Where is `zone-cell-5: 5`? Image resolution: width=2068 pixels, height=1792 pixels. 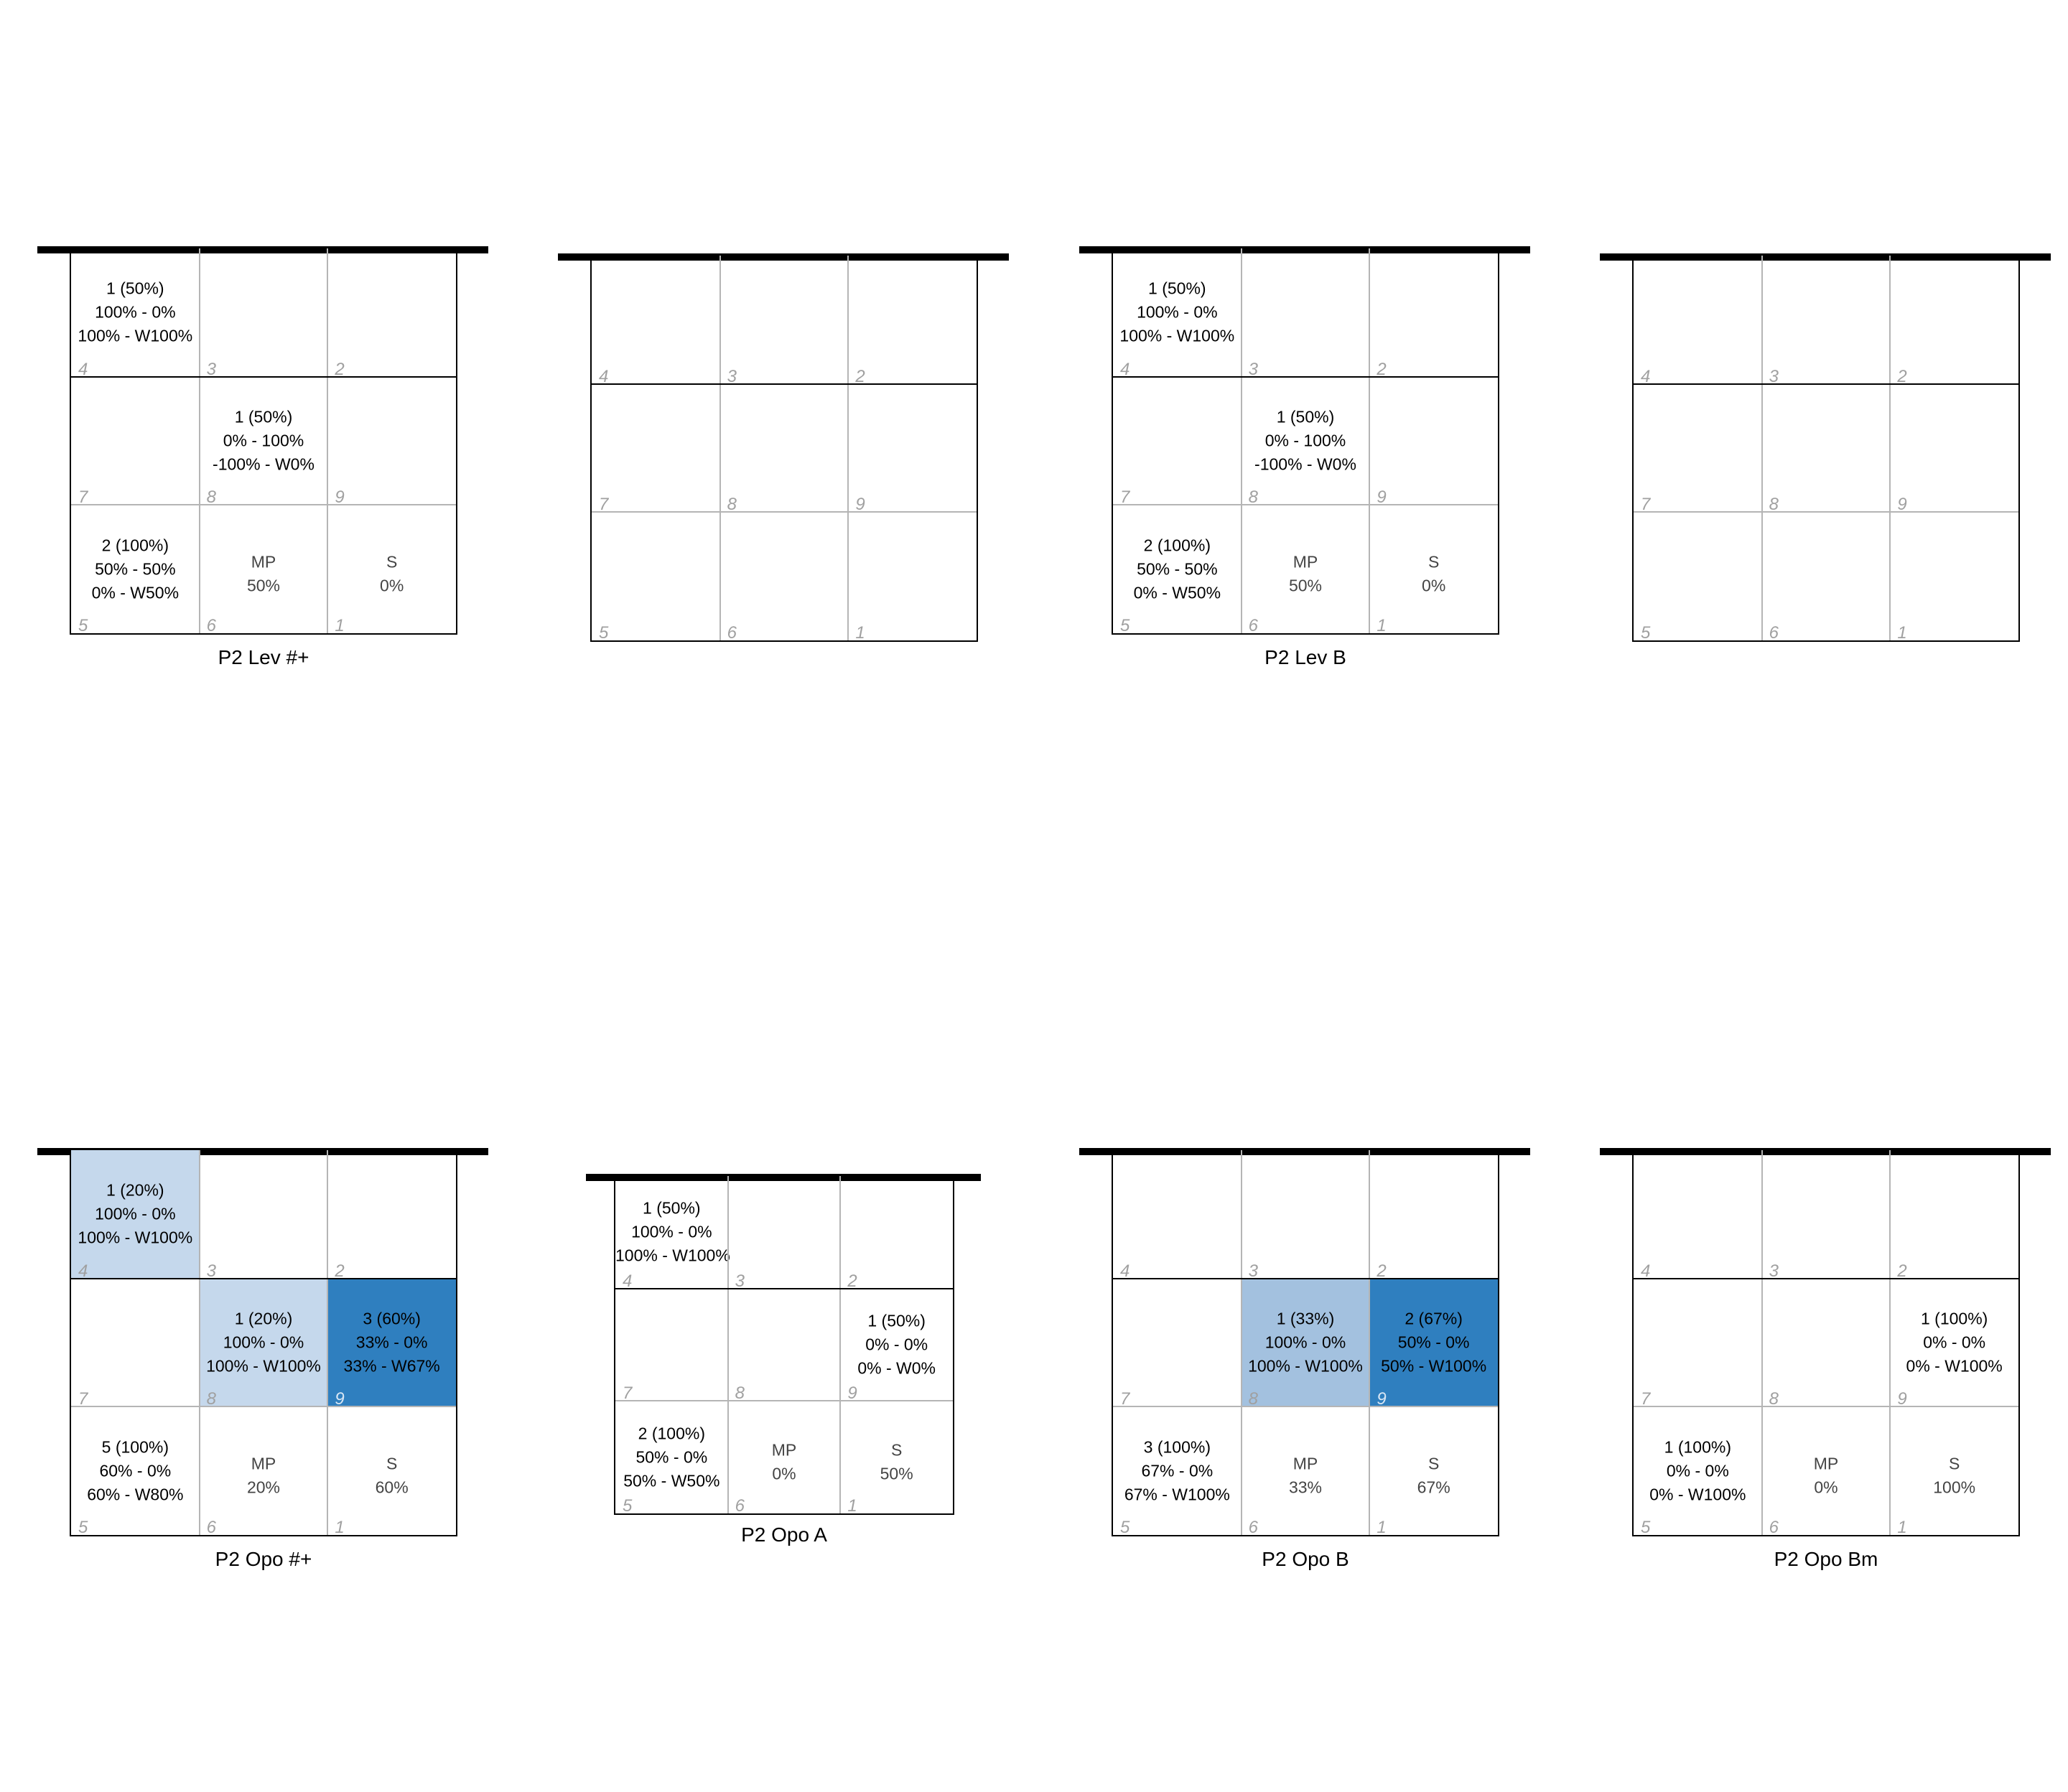 zone-cell-5: 5 is located at coordinates (1698, 577).